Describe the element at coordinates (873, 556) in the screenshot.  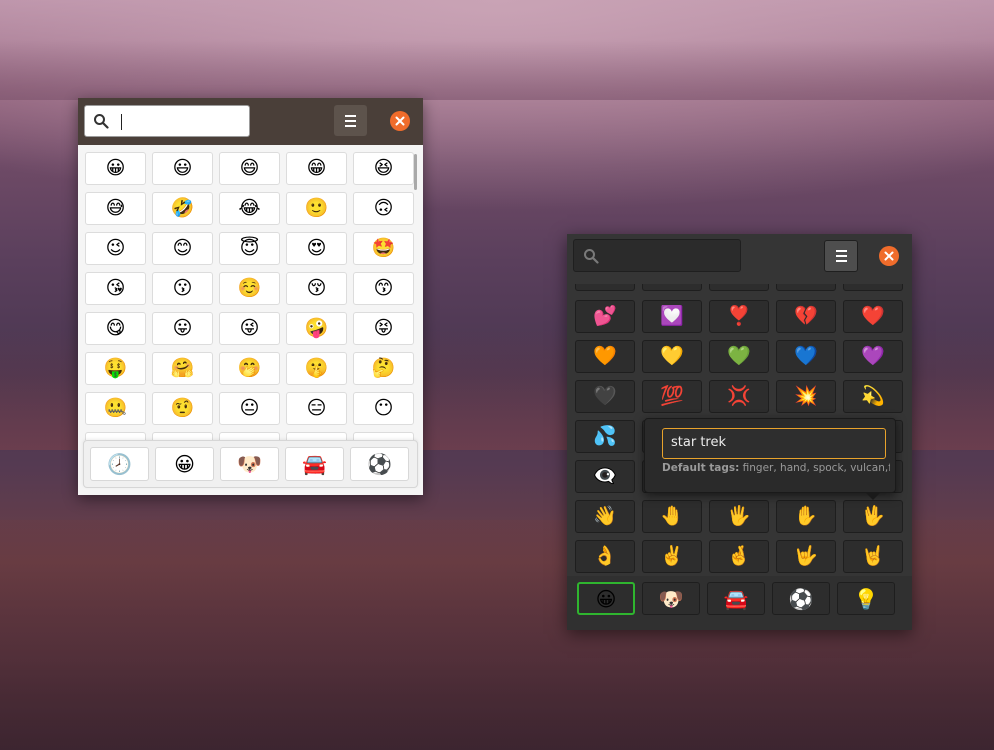
I see `emoji-tile: 🤘` at that location.